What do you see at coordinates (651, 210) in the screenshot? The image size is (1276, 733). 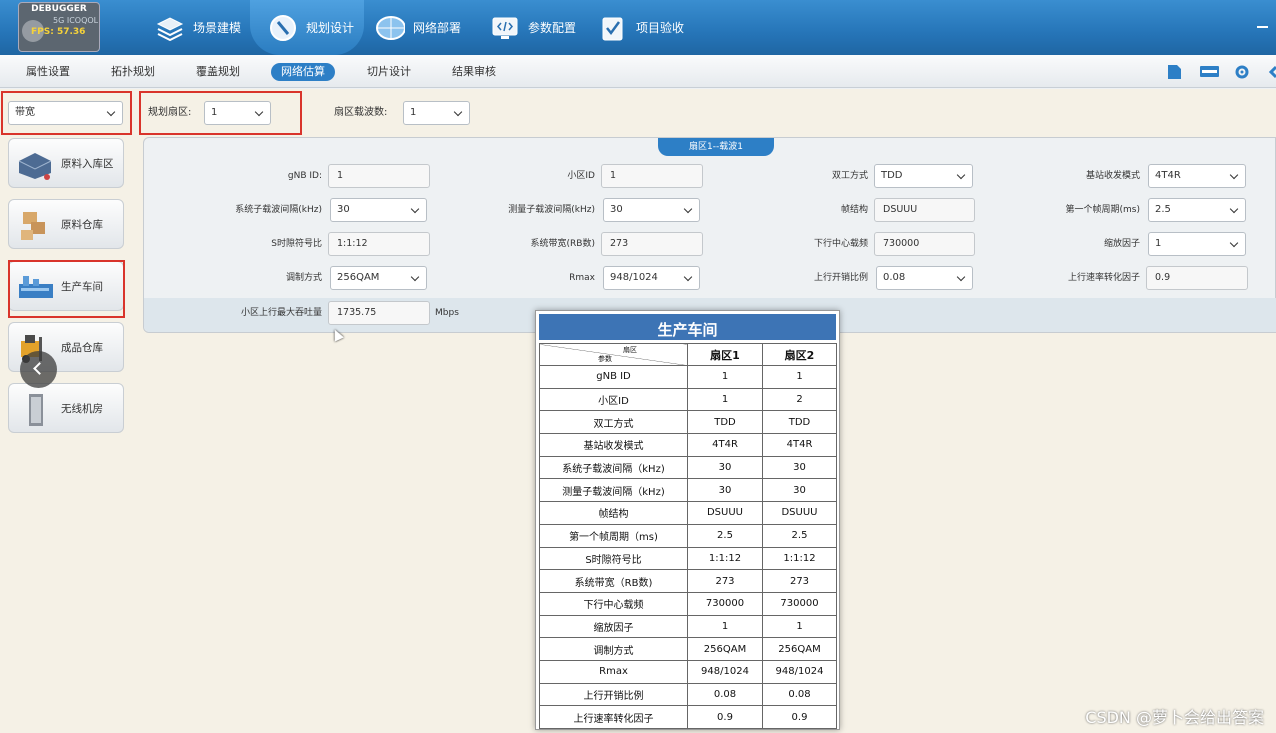 I see `mscs-select: 30` at bounding box center [651, 210].